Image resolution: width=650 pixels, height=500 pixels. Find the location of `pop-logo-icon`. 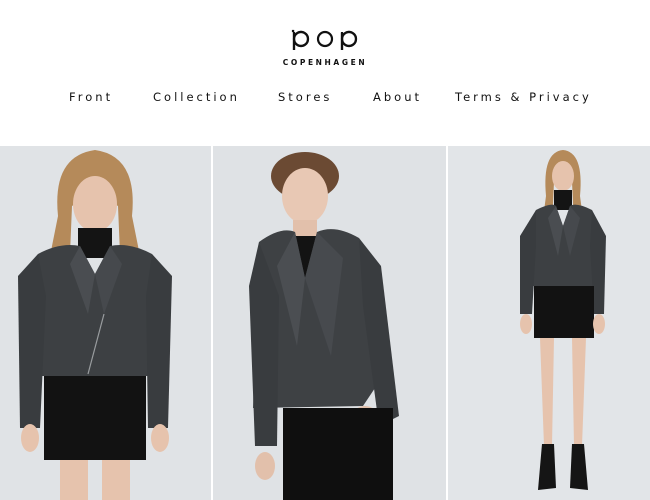

pop-logo-icon is located at coordinates (324, 39).